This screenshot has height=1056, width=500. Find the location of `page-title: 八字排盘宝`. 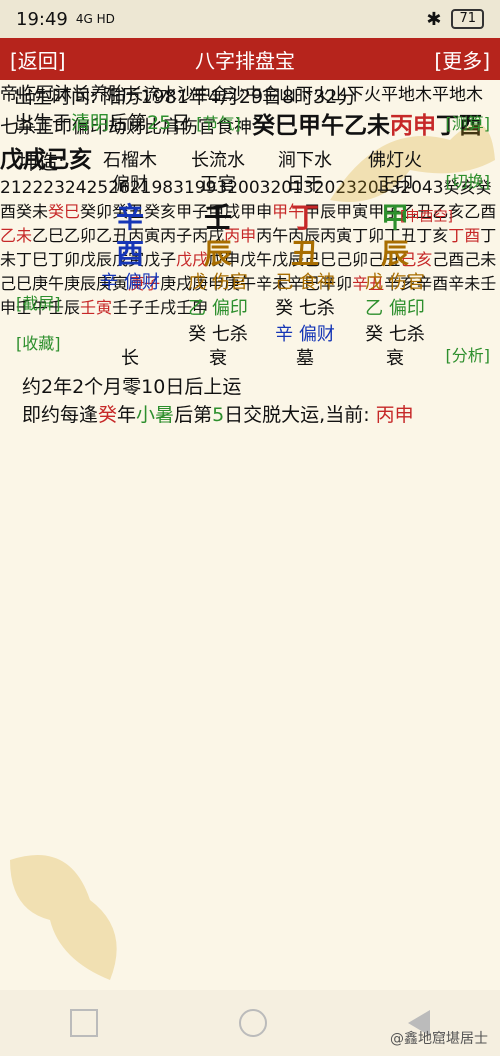

page-title: 八字排盘宝 is located at coordinates (245, 60).